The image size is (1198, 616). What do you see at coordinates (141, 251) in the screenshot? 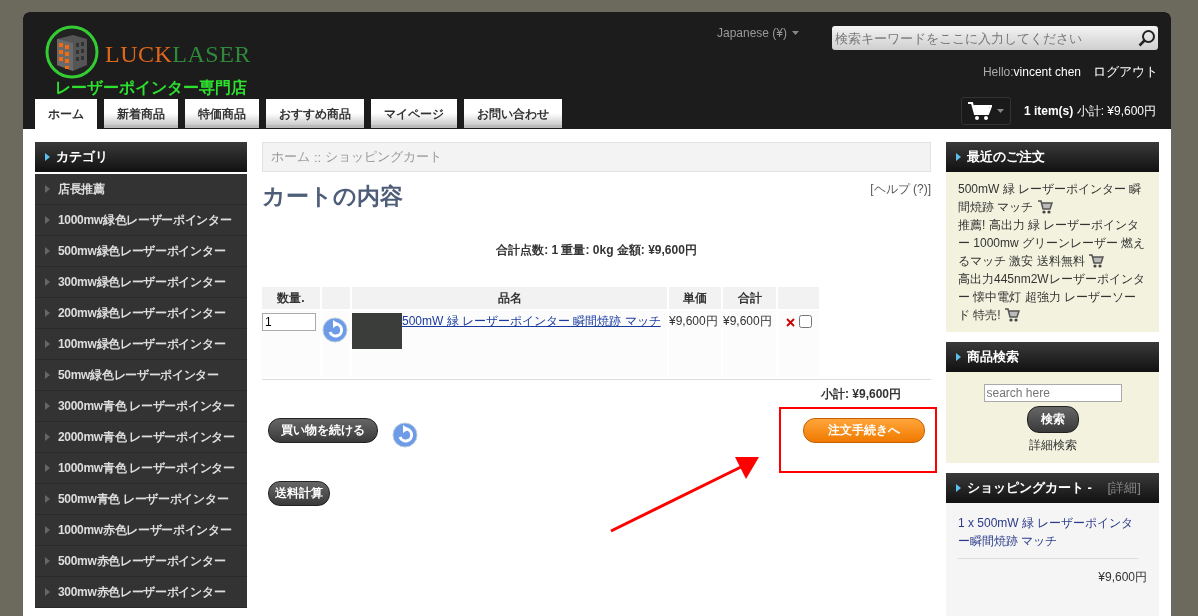
I see `category-item: 500mw緑色レーザーポインター` at bounding box center [141, 251].